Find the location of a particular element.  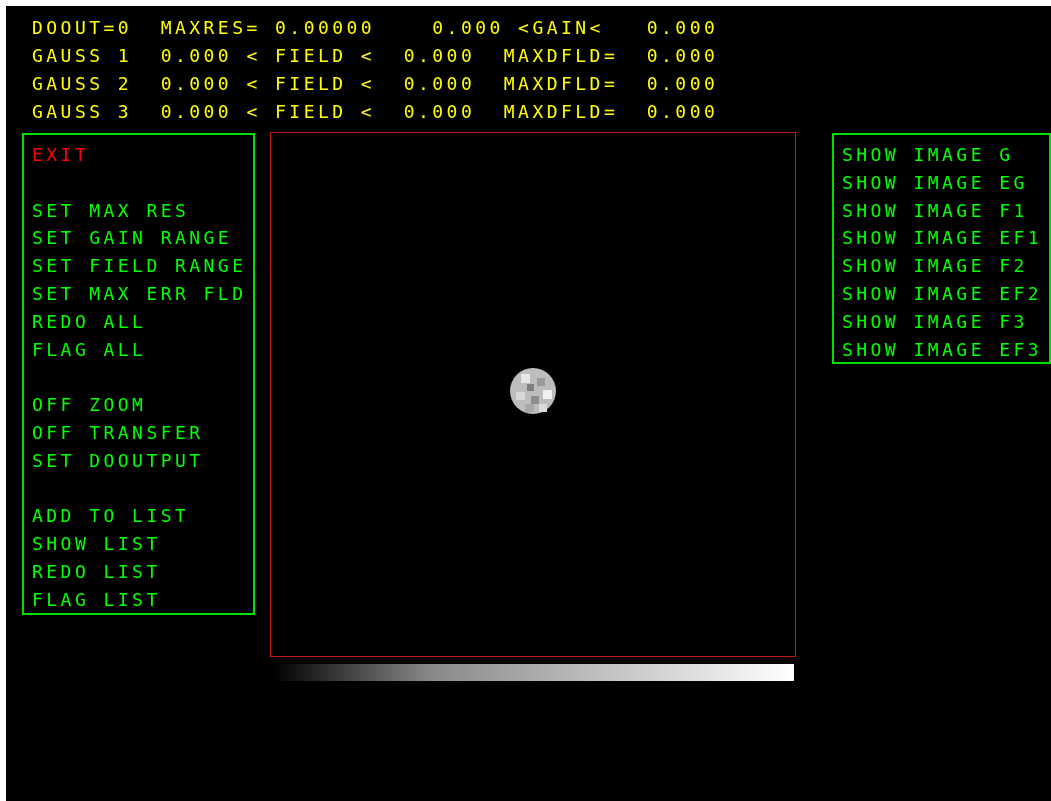

status-line: GAUSS 3 0.000 < FIELD < 0.000 MAXDFLD= 0.000 is located at coordinates (375, 112).